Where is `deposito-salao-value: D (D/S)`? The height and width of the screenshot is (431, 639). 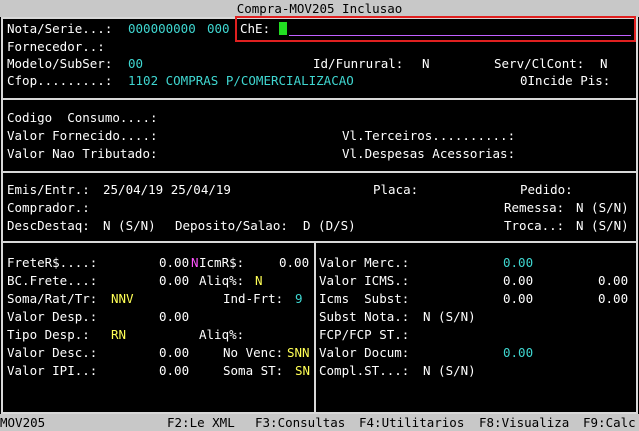 deposito-salao-value: D (D/S) is located at coordinates (329, 225).